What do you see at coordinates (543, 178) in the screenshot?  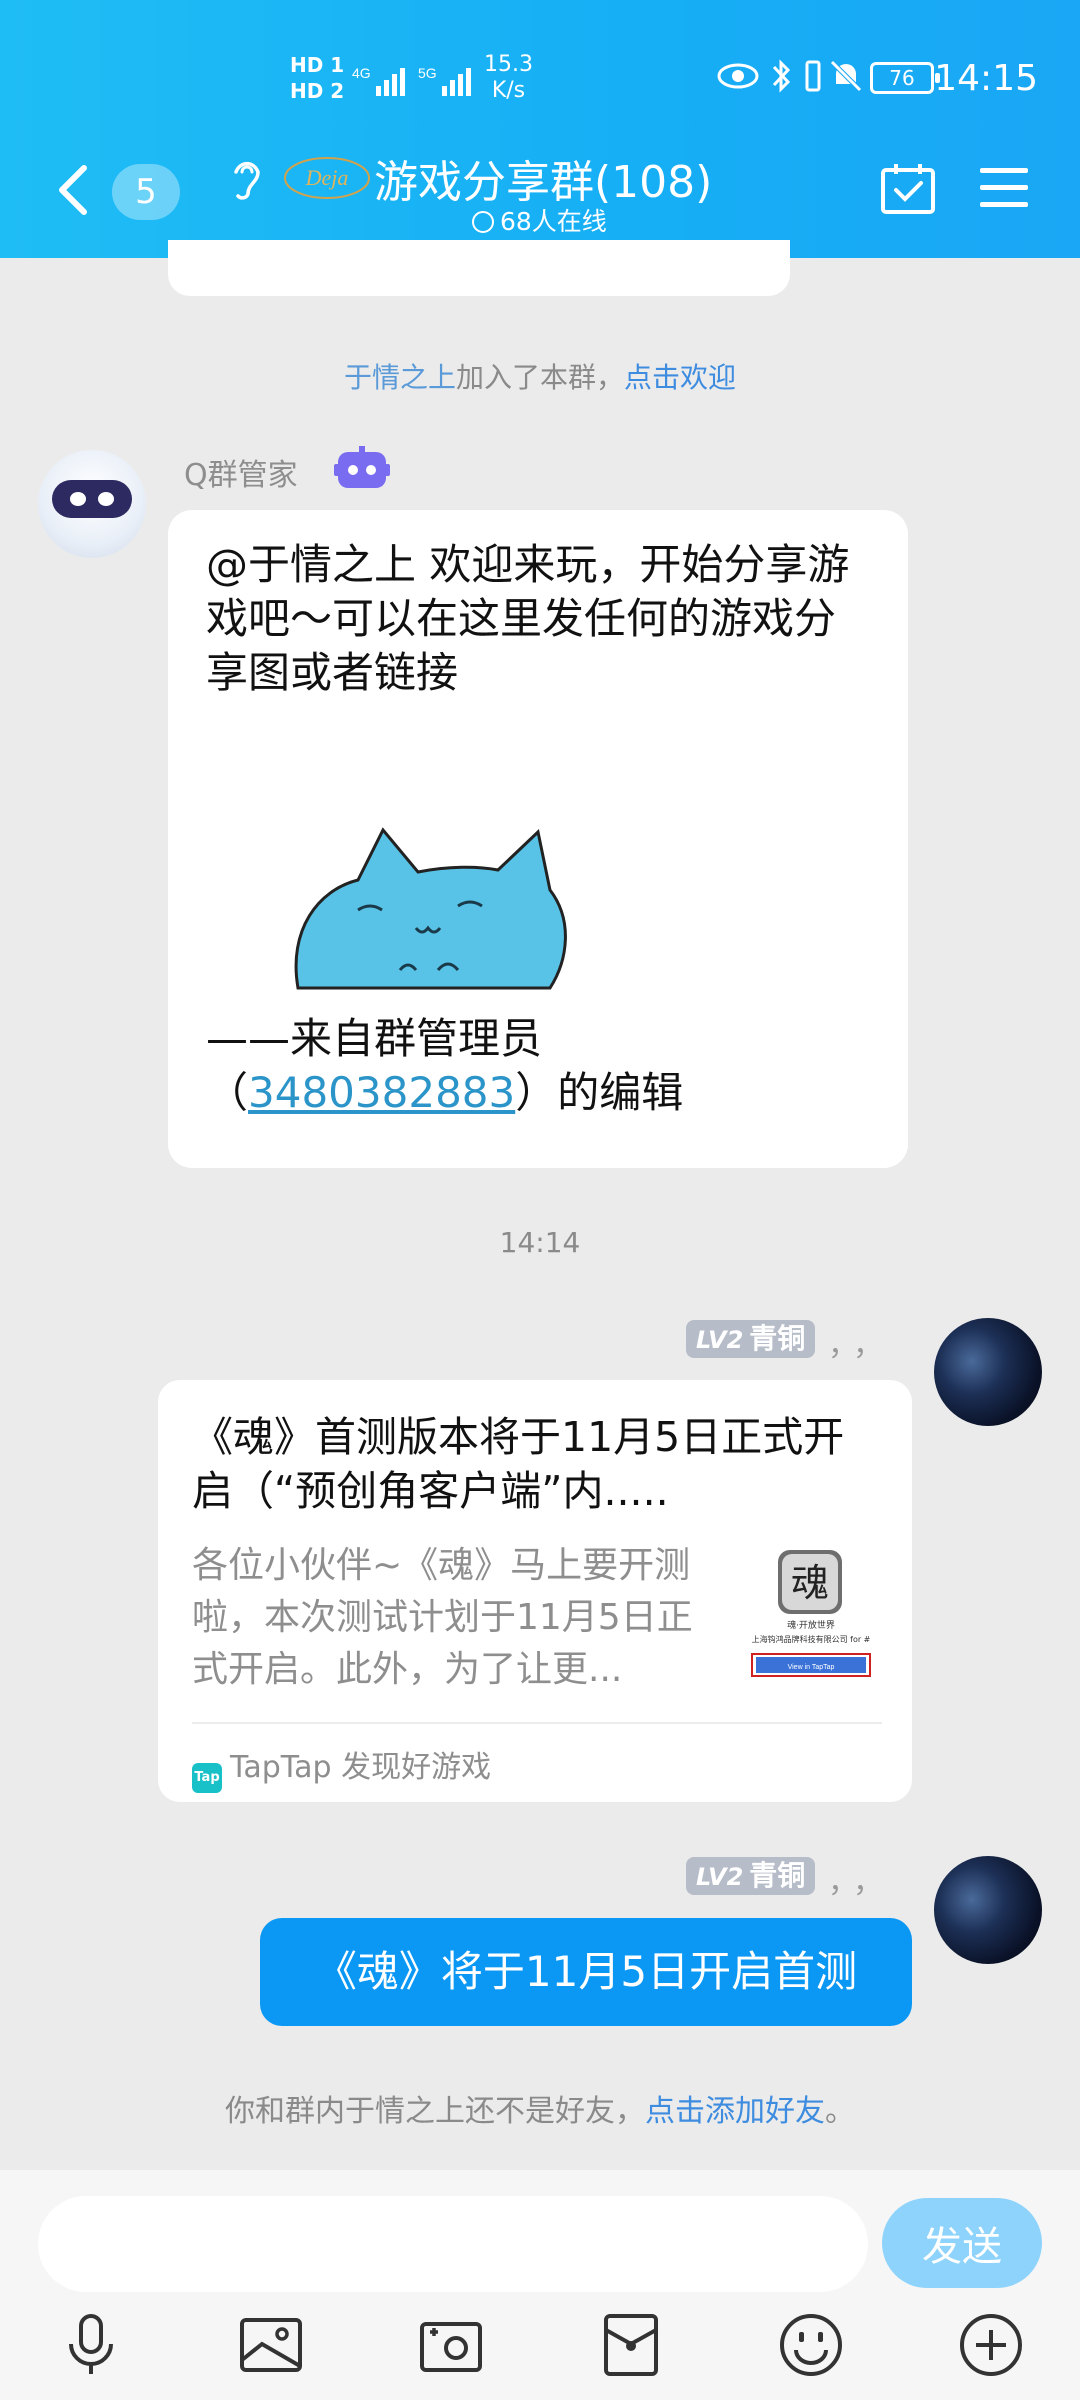 I see `chat-title: 游戏分享群(108)` at bounding box center [543, 178].